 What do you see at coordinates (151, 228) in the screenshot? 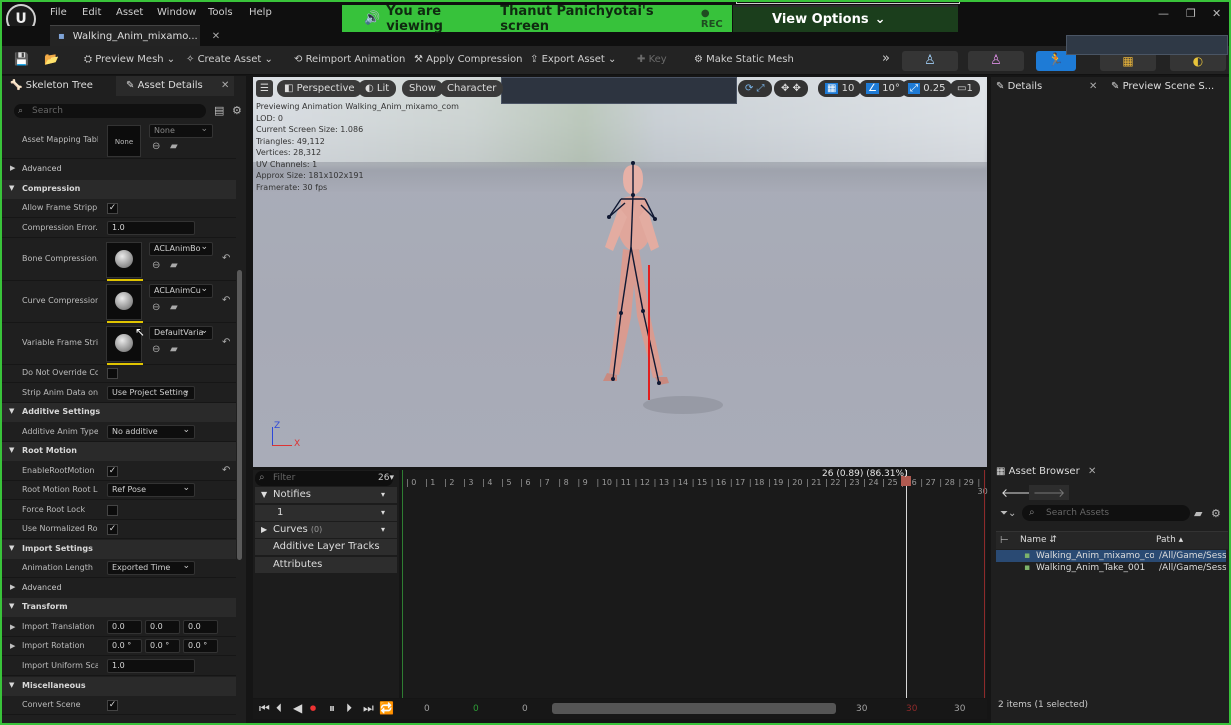
I see `compression-error-input: 1.0` at bounding box center [151, 228].